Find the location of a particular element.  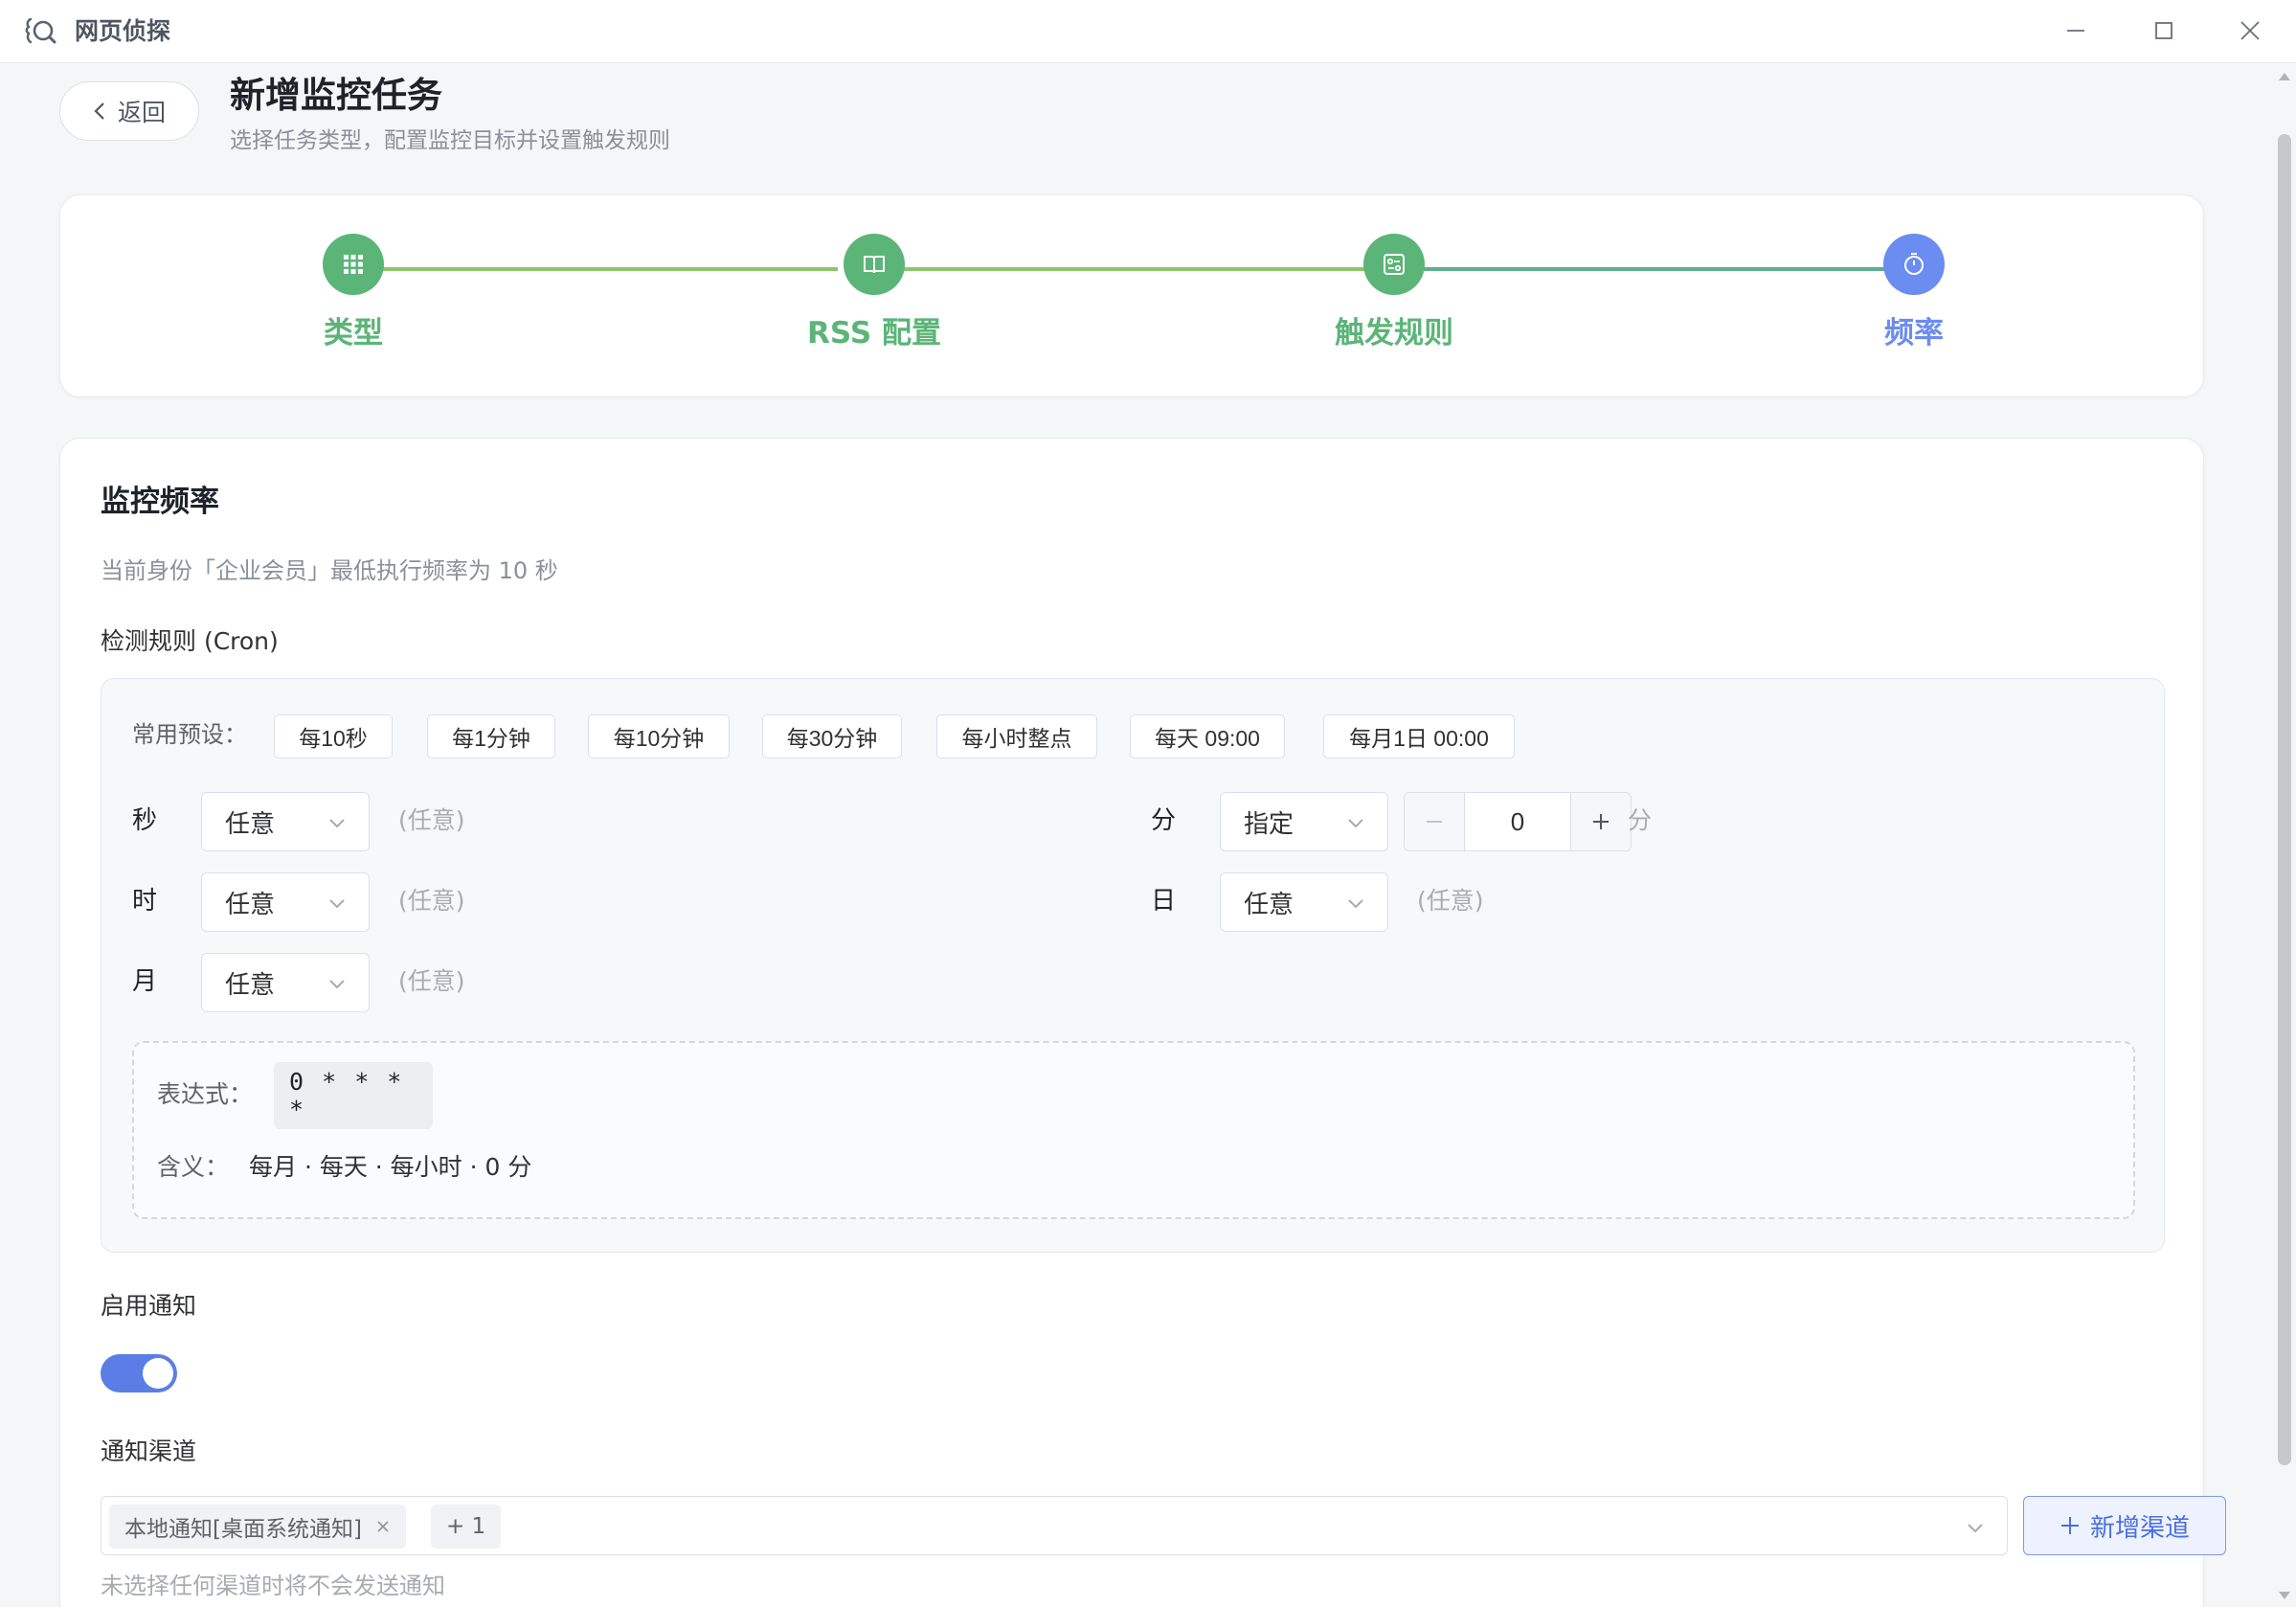

enable-notification-label: 启用通知 is located at coordinates (149, 1306).